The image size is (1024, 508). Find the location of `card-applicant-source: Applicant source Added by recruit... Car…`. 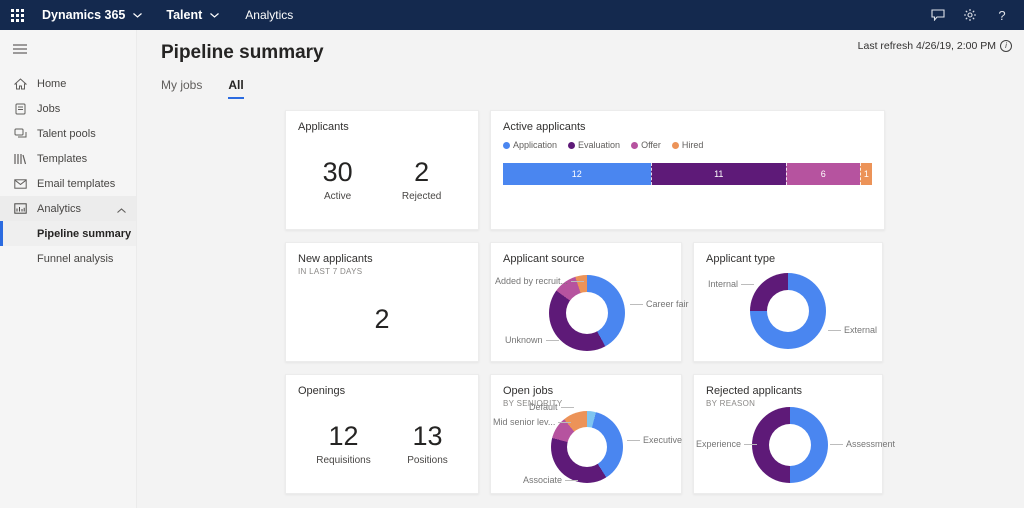

card-applicant-source: Applicant source Added by recruit... Car… is located at coordinates (589, 302).